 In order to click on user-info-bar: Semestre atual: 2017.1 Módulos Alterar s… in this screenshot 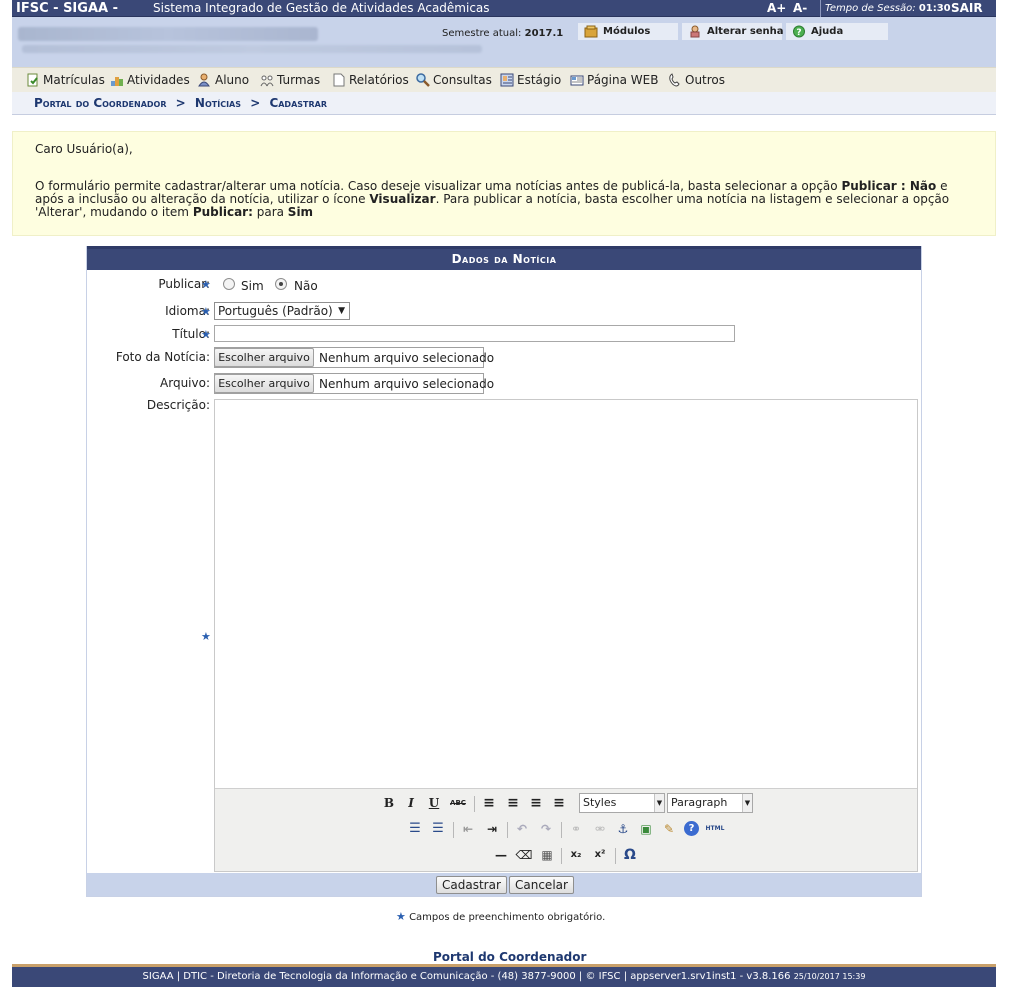, I will do `click(504, 42)`.